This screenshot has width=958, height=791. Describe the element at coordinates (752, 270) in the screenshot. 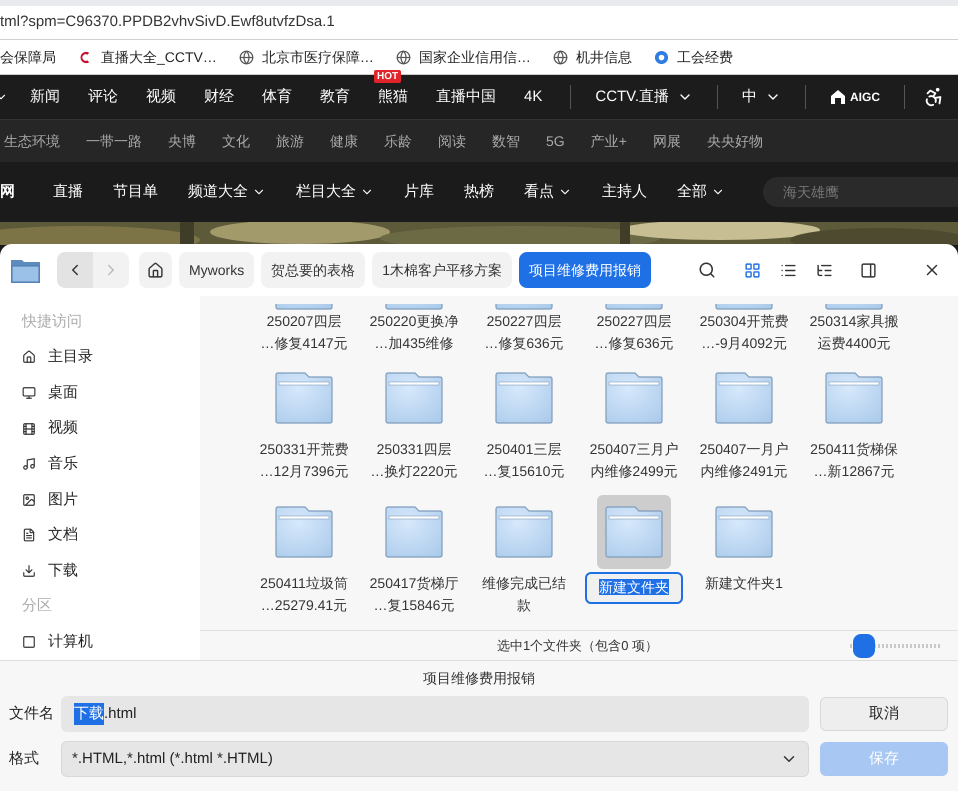

I see `grid-view-icon` at that location.